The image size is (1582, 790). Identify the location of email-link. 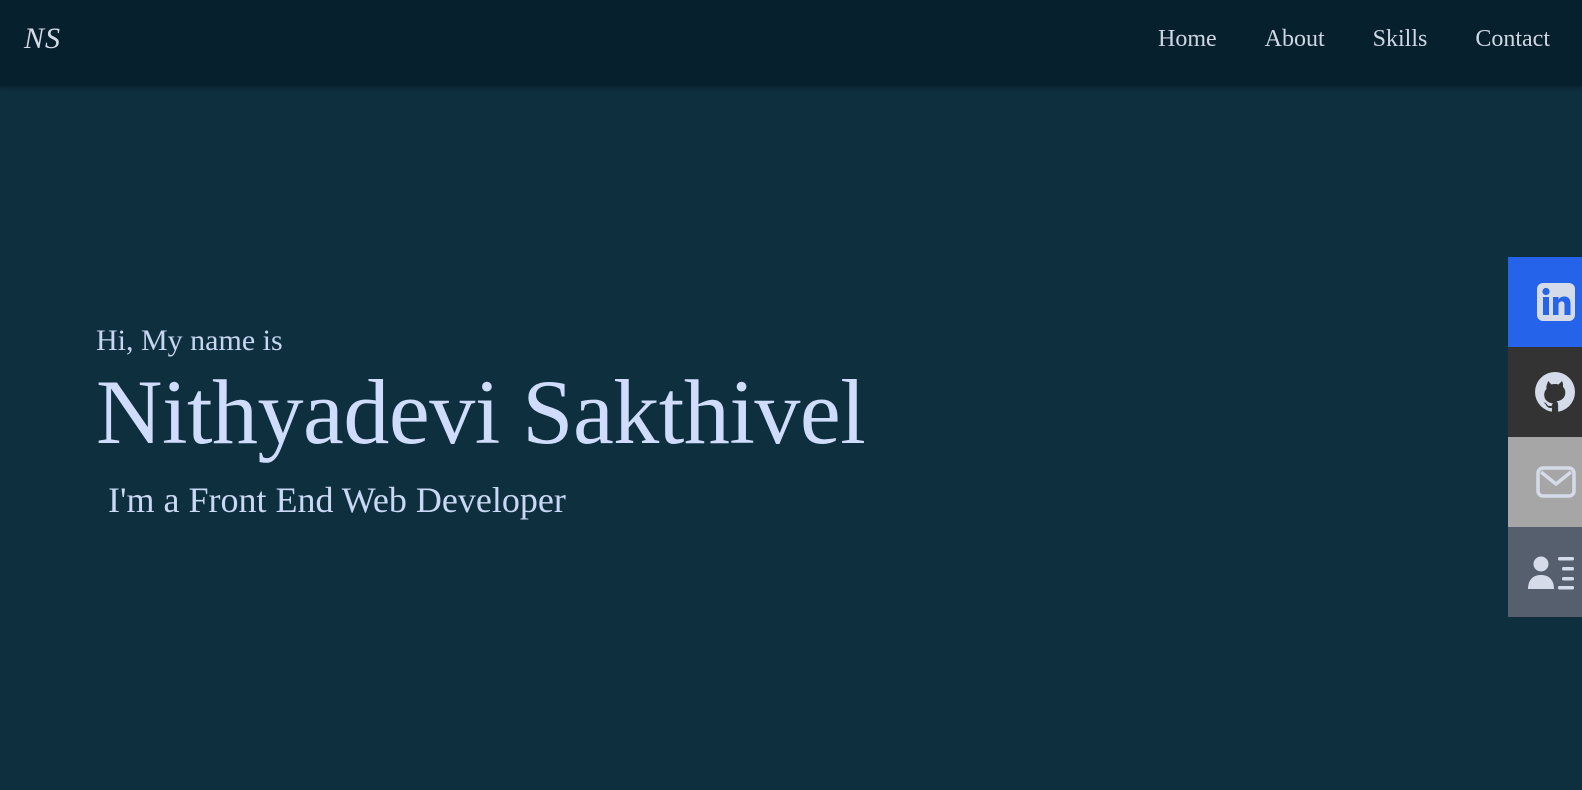
(1545, 482).